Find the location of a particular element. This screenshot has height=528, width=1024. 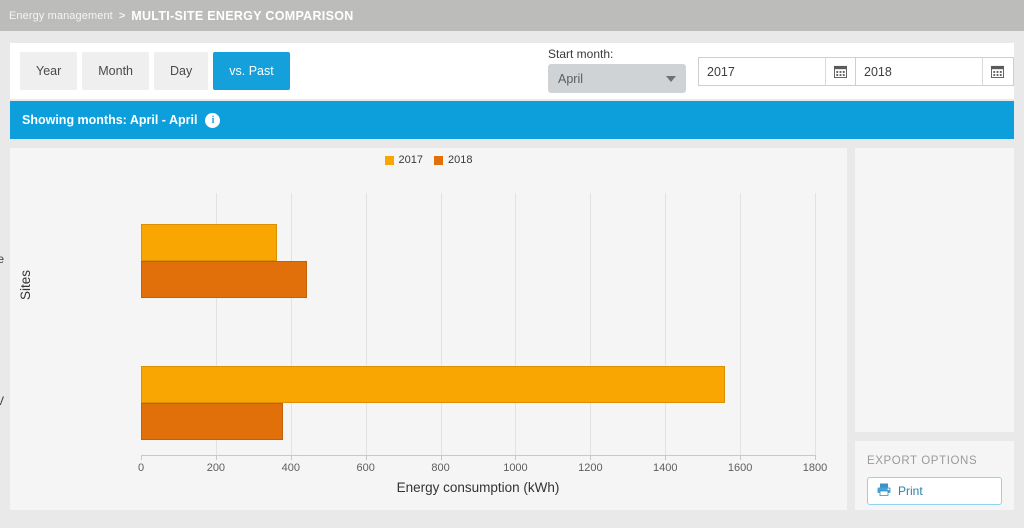

y-axis-title: Sites is located at coordinates (25, 284).